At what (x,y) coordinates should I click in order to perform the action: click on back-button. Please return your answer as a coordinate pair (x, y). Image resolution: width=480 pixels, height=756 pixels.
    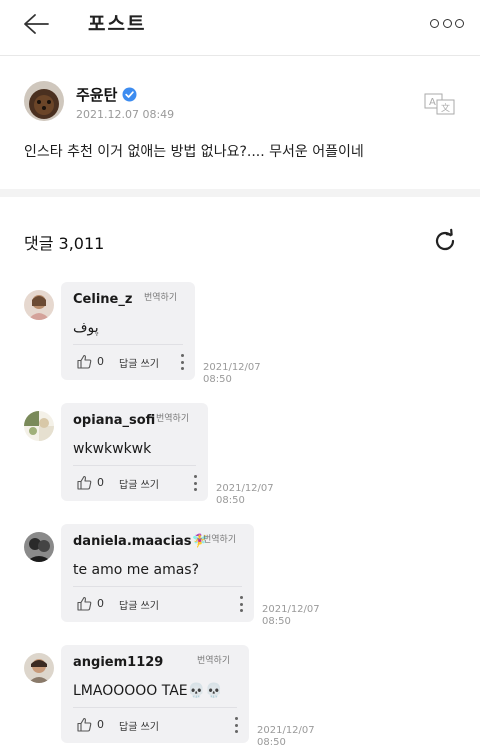
    Looking at the image, I should click on (36, 24).